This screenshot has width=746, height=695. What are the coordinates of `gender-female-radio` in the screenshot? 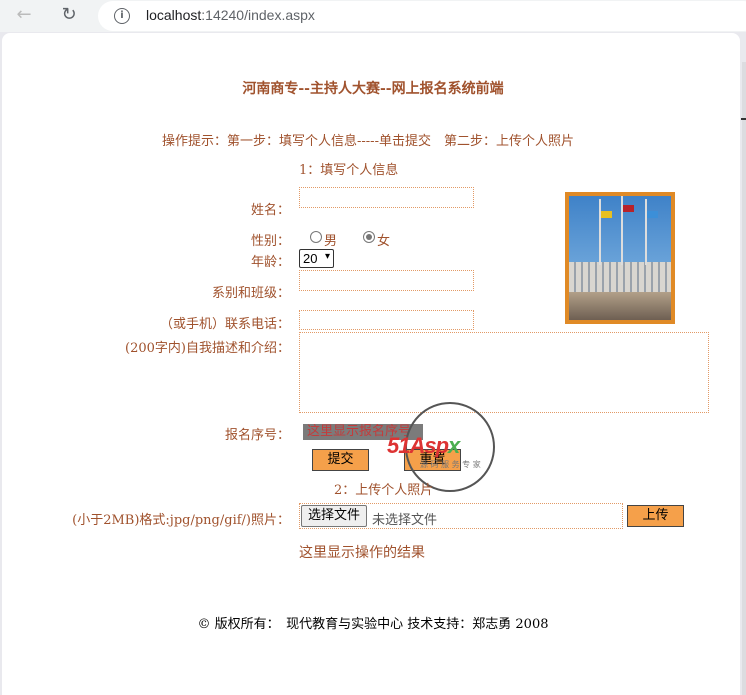 It's located at (369, 237).